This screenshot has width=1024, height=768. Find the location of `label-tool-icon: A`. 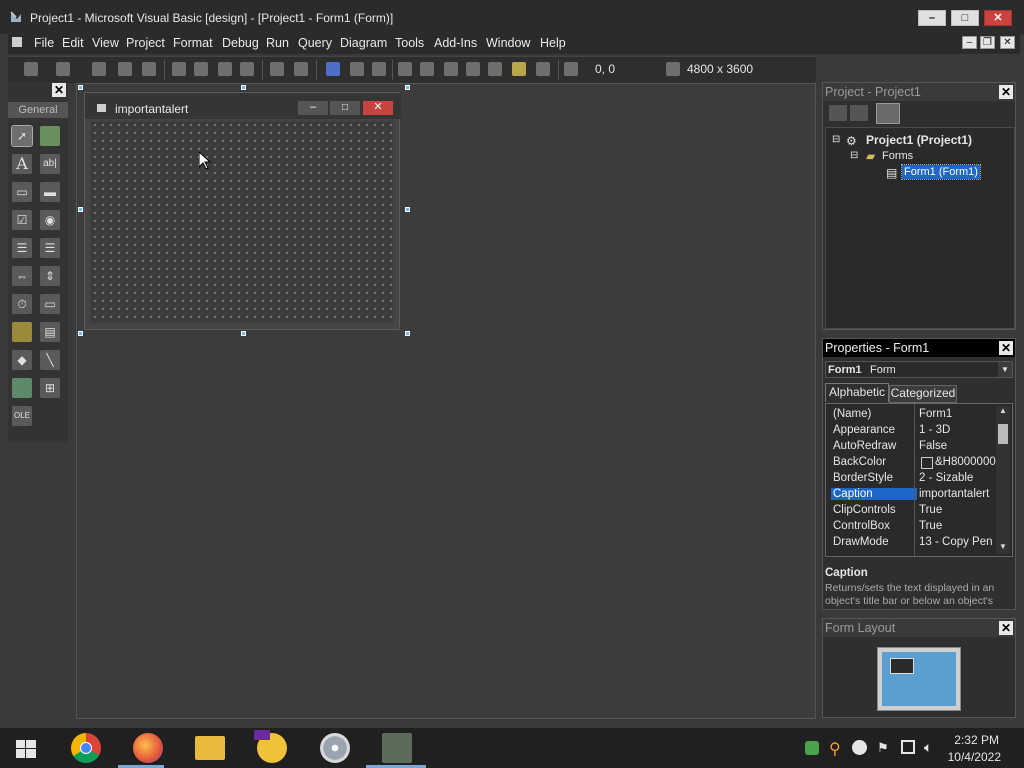

label-tool-icon: A is located at coordinates (22, 164).